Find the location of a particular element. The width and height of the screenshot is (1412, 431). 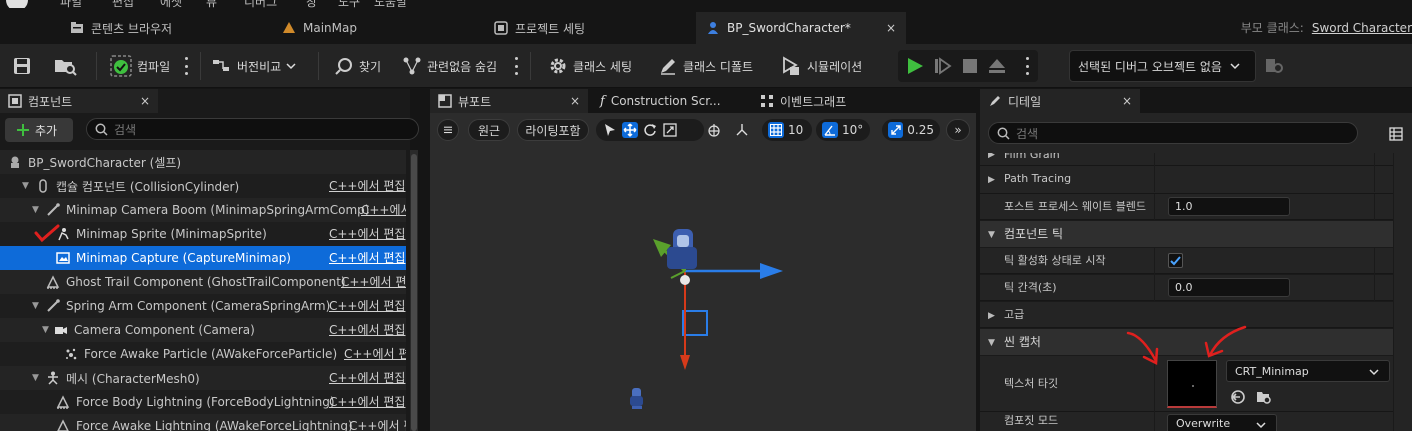

debug-object-dropdown: 선택된 디버그 오브젝트 없음 is located at coordinates (1162, 66).